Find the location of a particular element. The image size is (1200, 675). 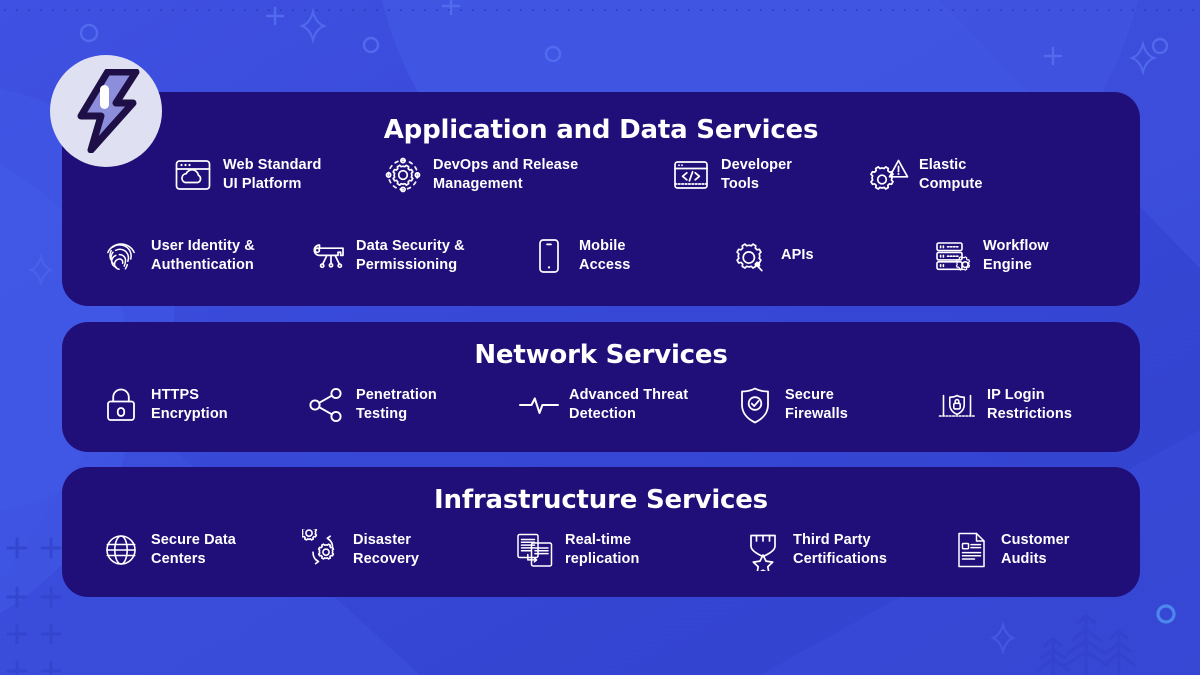

service-item-data-security-permissioning: Data Security & Permissioning is located at coordinates (385, 256).